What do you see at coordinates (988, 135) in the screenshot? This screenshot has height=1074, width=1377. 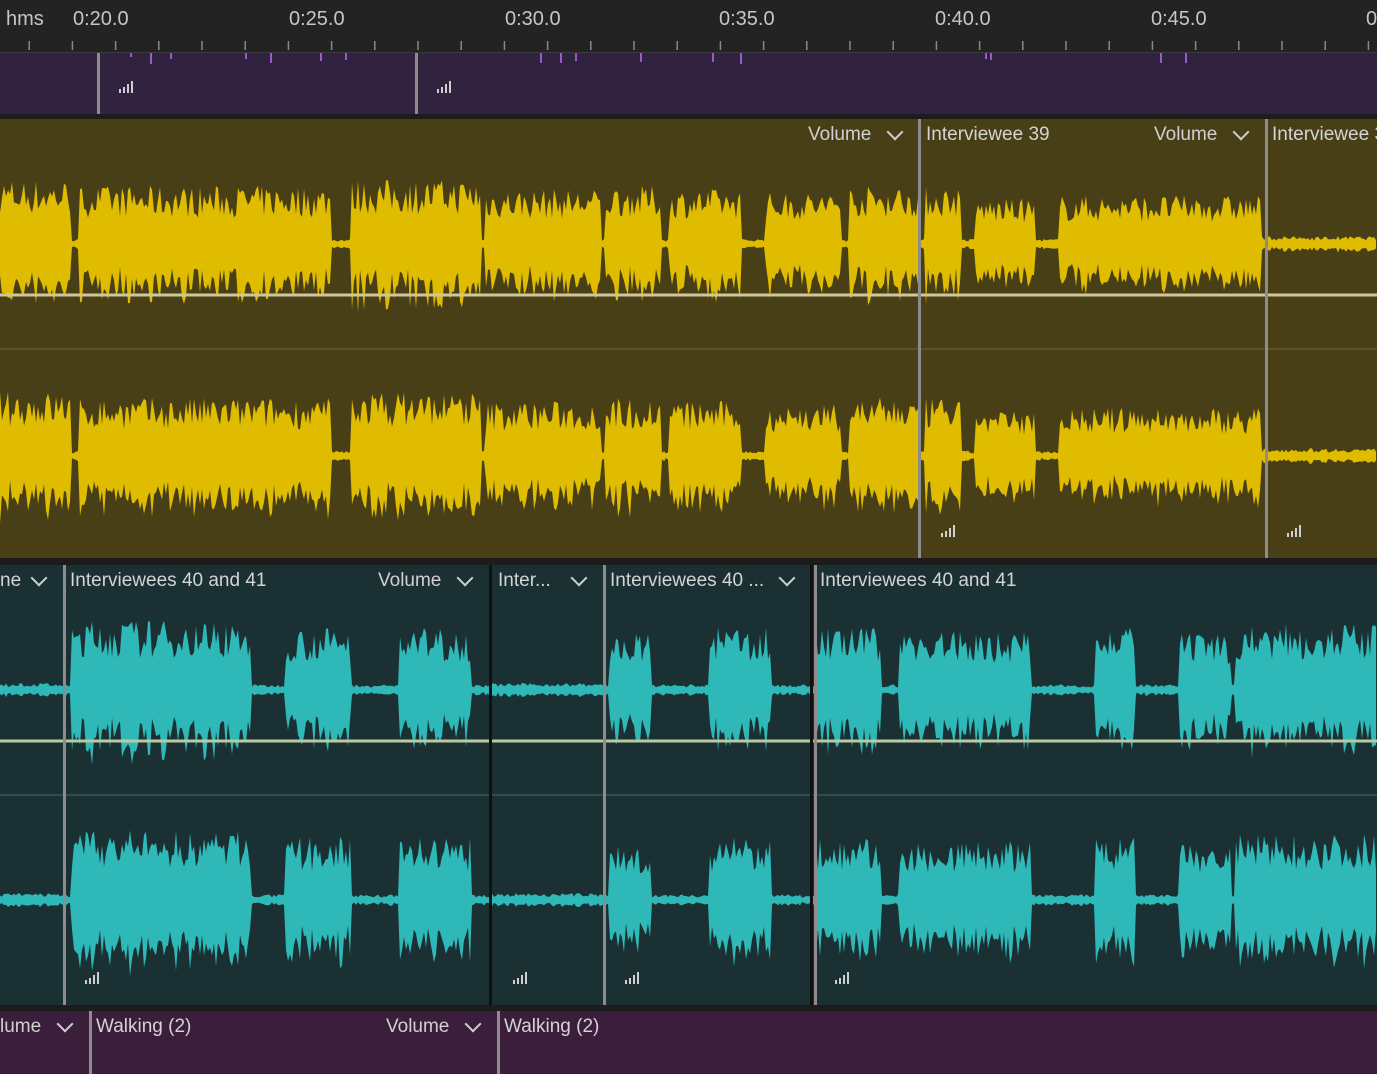 I see `clip-title: Interviewee 39` at bounding box center [988, 135].